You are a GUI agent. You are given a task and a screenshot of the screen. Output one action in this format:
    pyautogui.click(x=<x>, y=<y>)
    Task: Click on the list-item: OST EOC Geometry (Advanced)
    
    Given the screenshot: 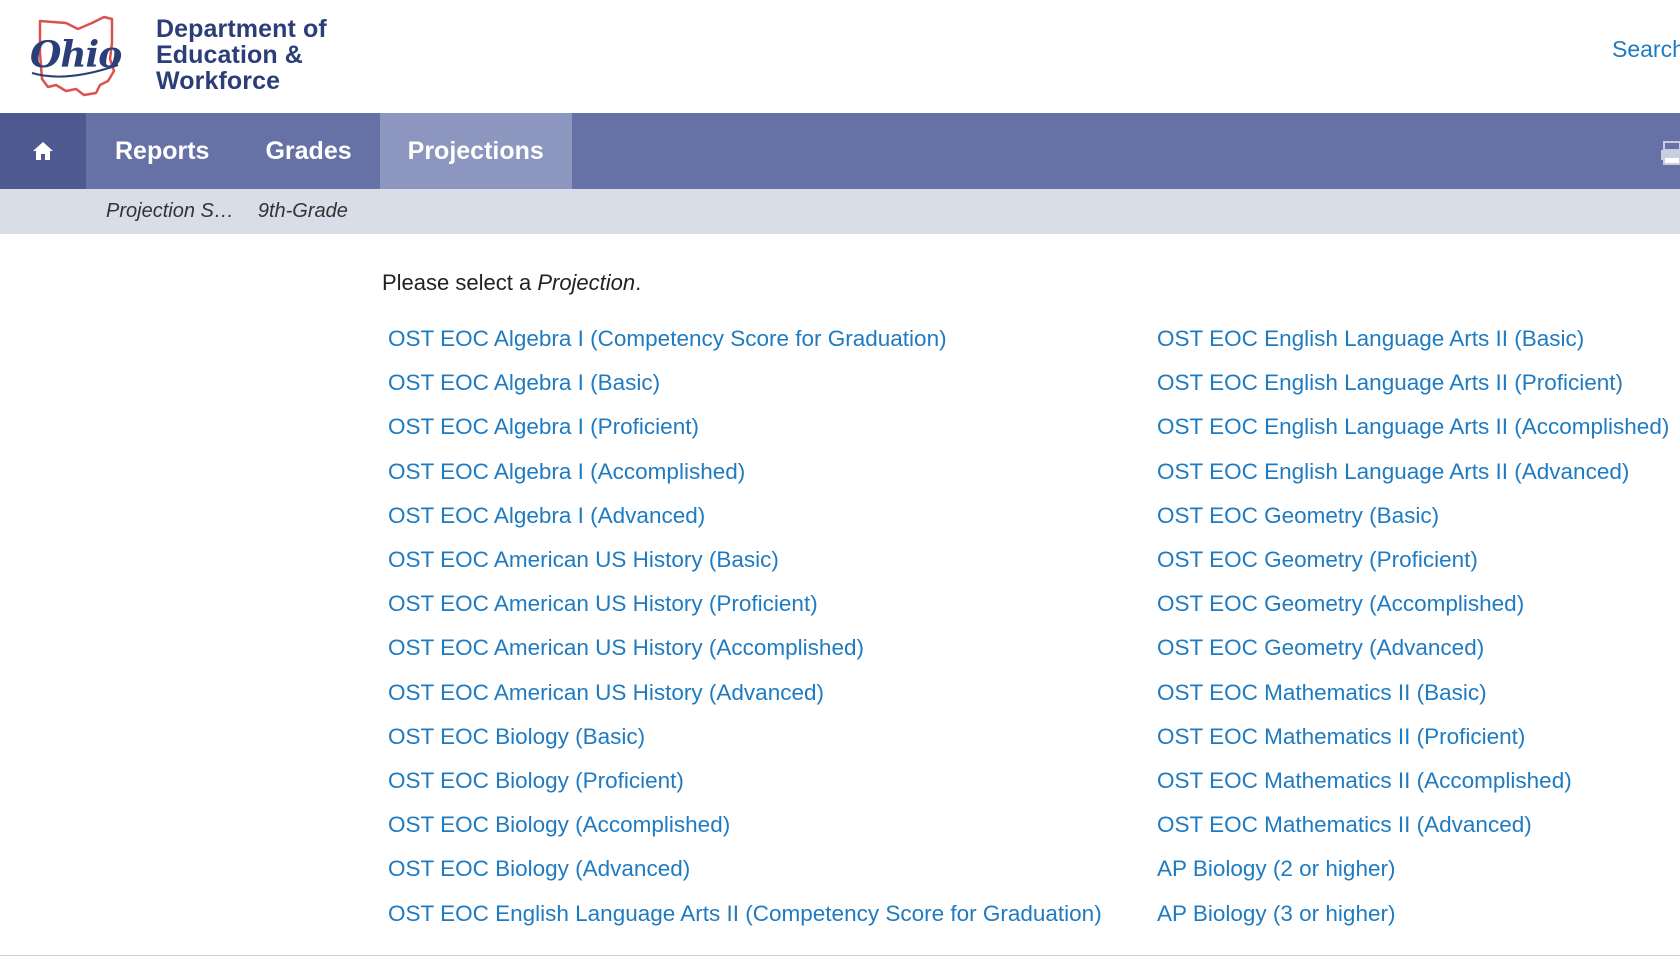 What is the action you would take?
    pyautogui.click(x=1413, y=648)
    